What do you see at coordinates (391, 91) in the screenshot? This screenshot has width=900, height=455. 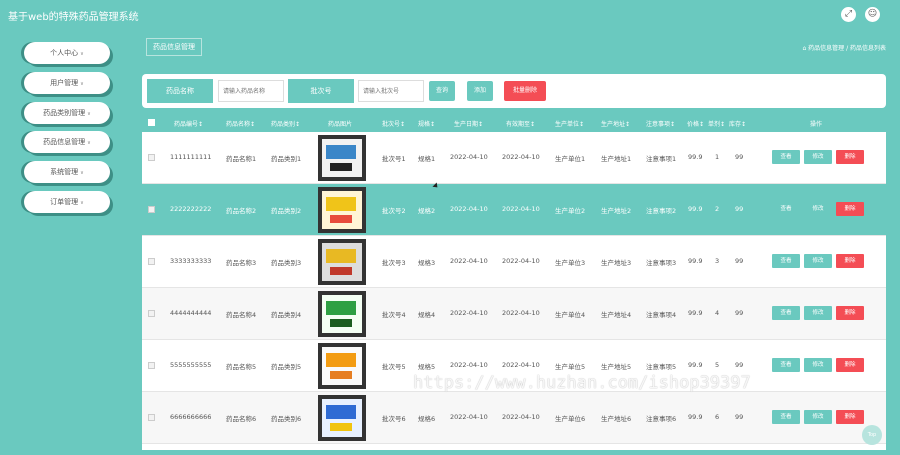 I see `batch-input` at bounding box center [391, 91].